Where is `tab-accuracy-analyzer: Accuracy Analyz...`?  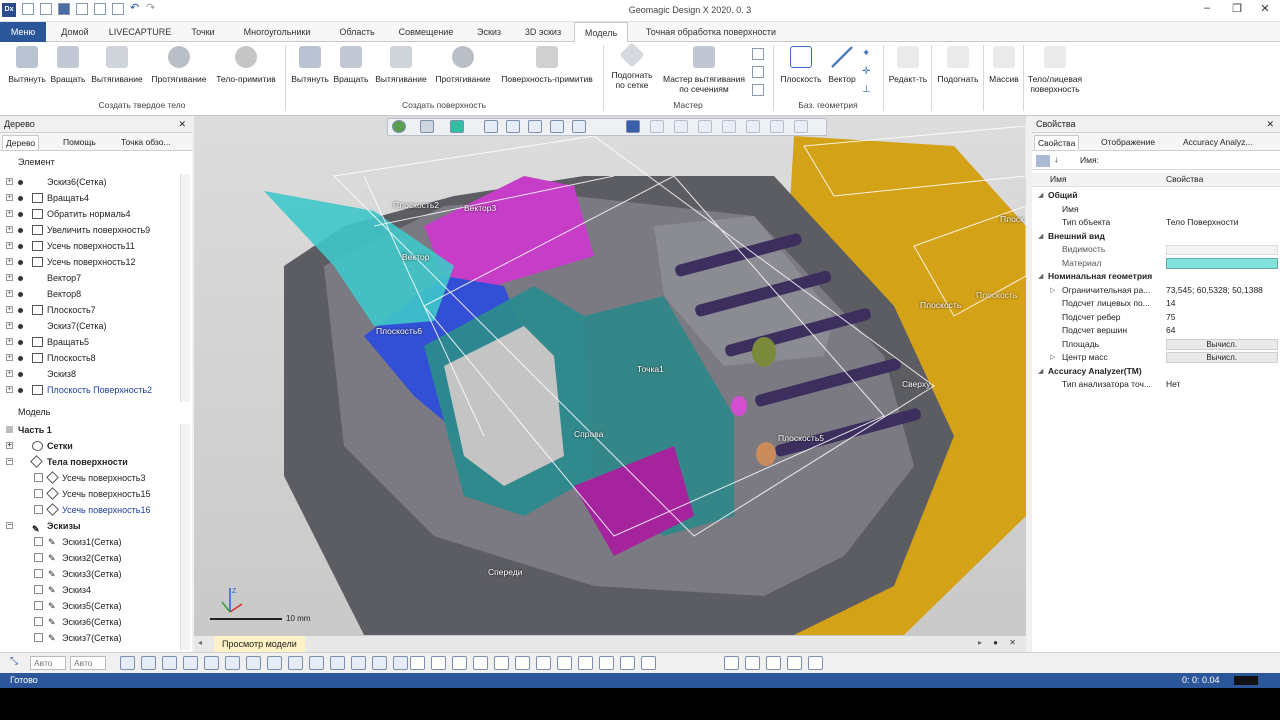 tab-accuracy-analyzer: Accuracy Analyz... is located at coordinates (1217, 142).